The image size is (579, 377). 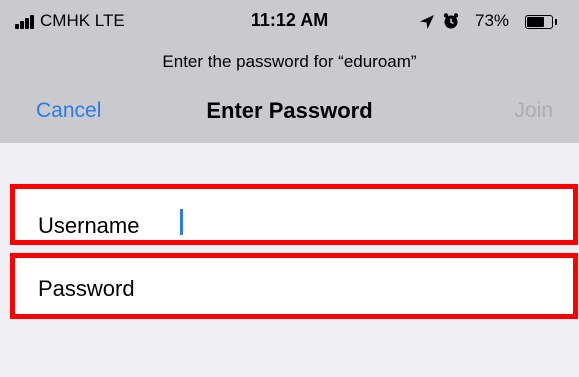 What do you see at coordinates (181, 222) in the screenshot?
I see `text-cursor` at bounding box center [181, 222].